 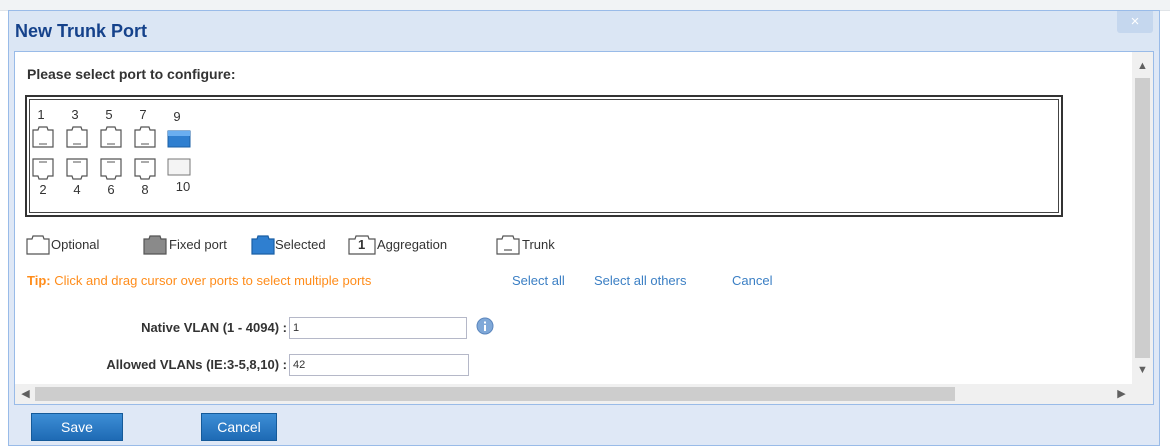 I want to click on horizontal-scrollbar: ◀ ▶, so click(x=573, y=394).